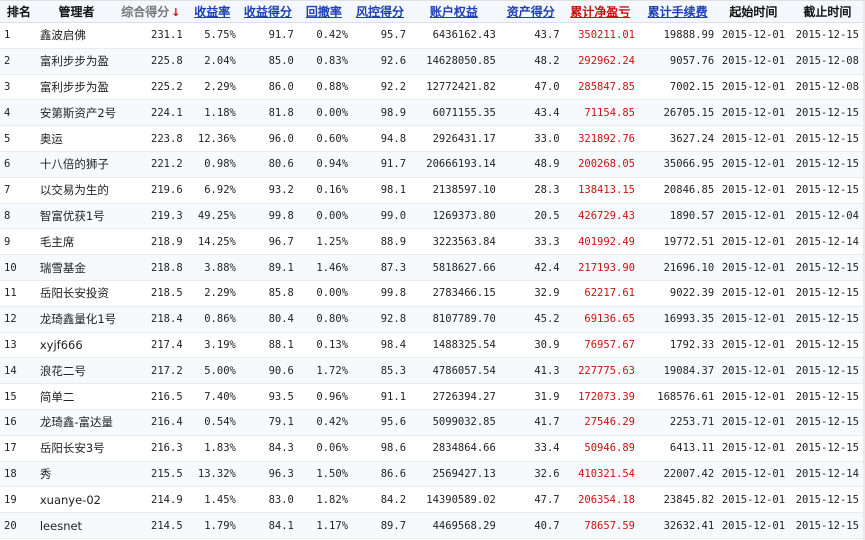 The height and width of the screenshot is (540, 865). I want to click on return-score-cell: 86.0, so click(281, 86).